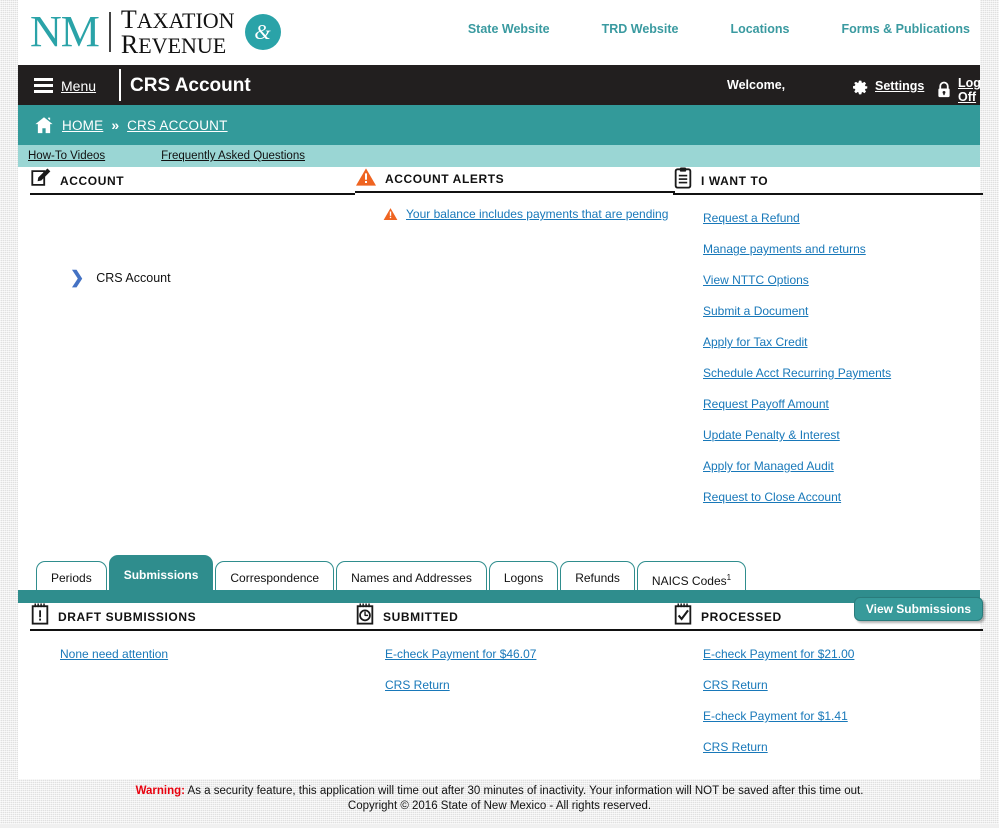  Describe the element at coordinates (499, 125) in the screenshot. I see `breadcrumb: HOME » CRS ACCOUNT` at that location.